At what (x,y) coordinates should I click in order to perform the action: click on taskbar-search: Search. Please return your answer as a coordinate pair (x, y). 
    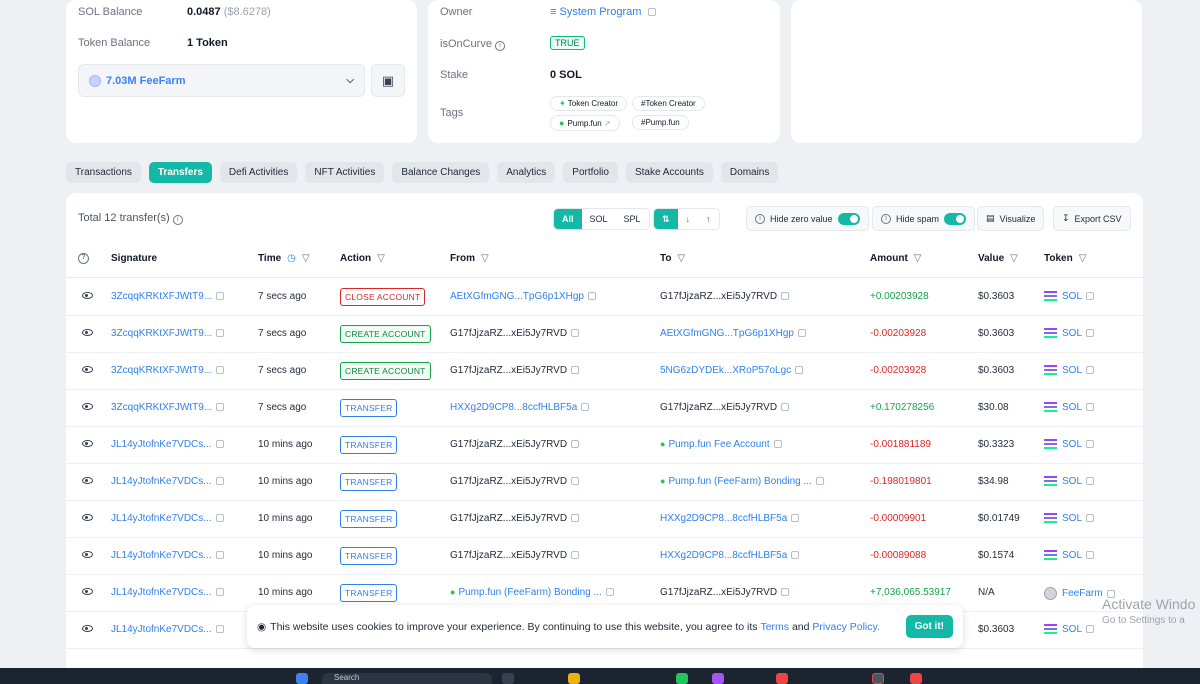
    Looking at the image, I should click on (407, 678).